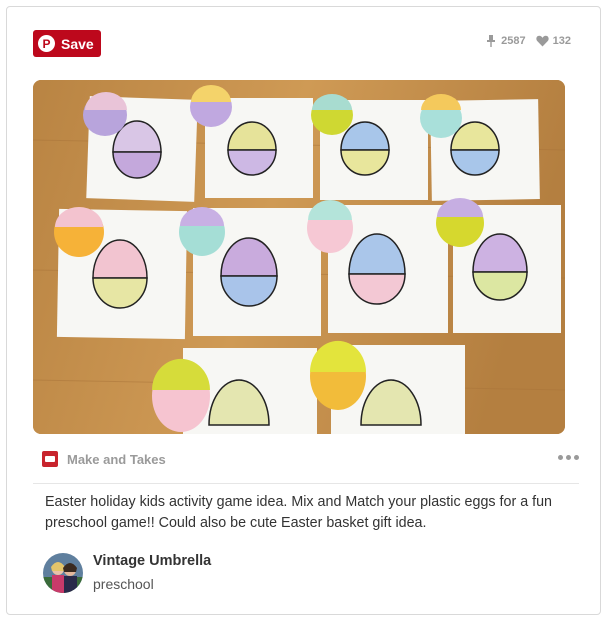 The image size is (609, 620). I want to click on save-label: Save, so click(77, 43).